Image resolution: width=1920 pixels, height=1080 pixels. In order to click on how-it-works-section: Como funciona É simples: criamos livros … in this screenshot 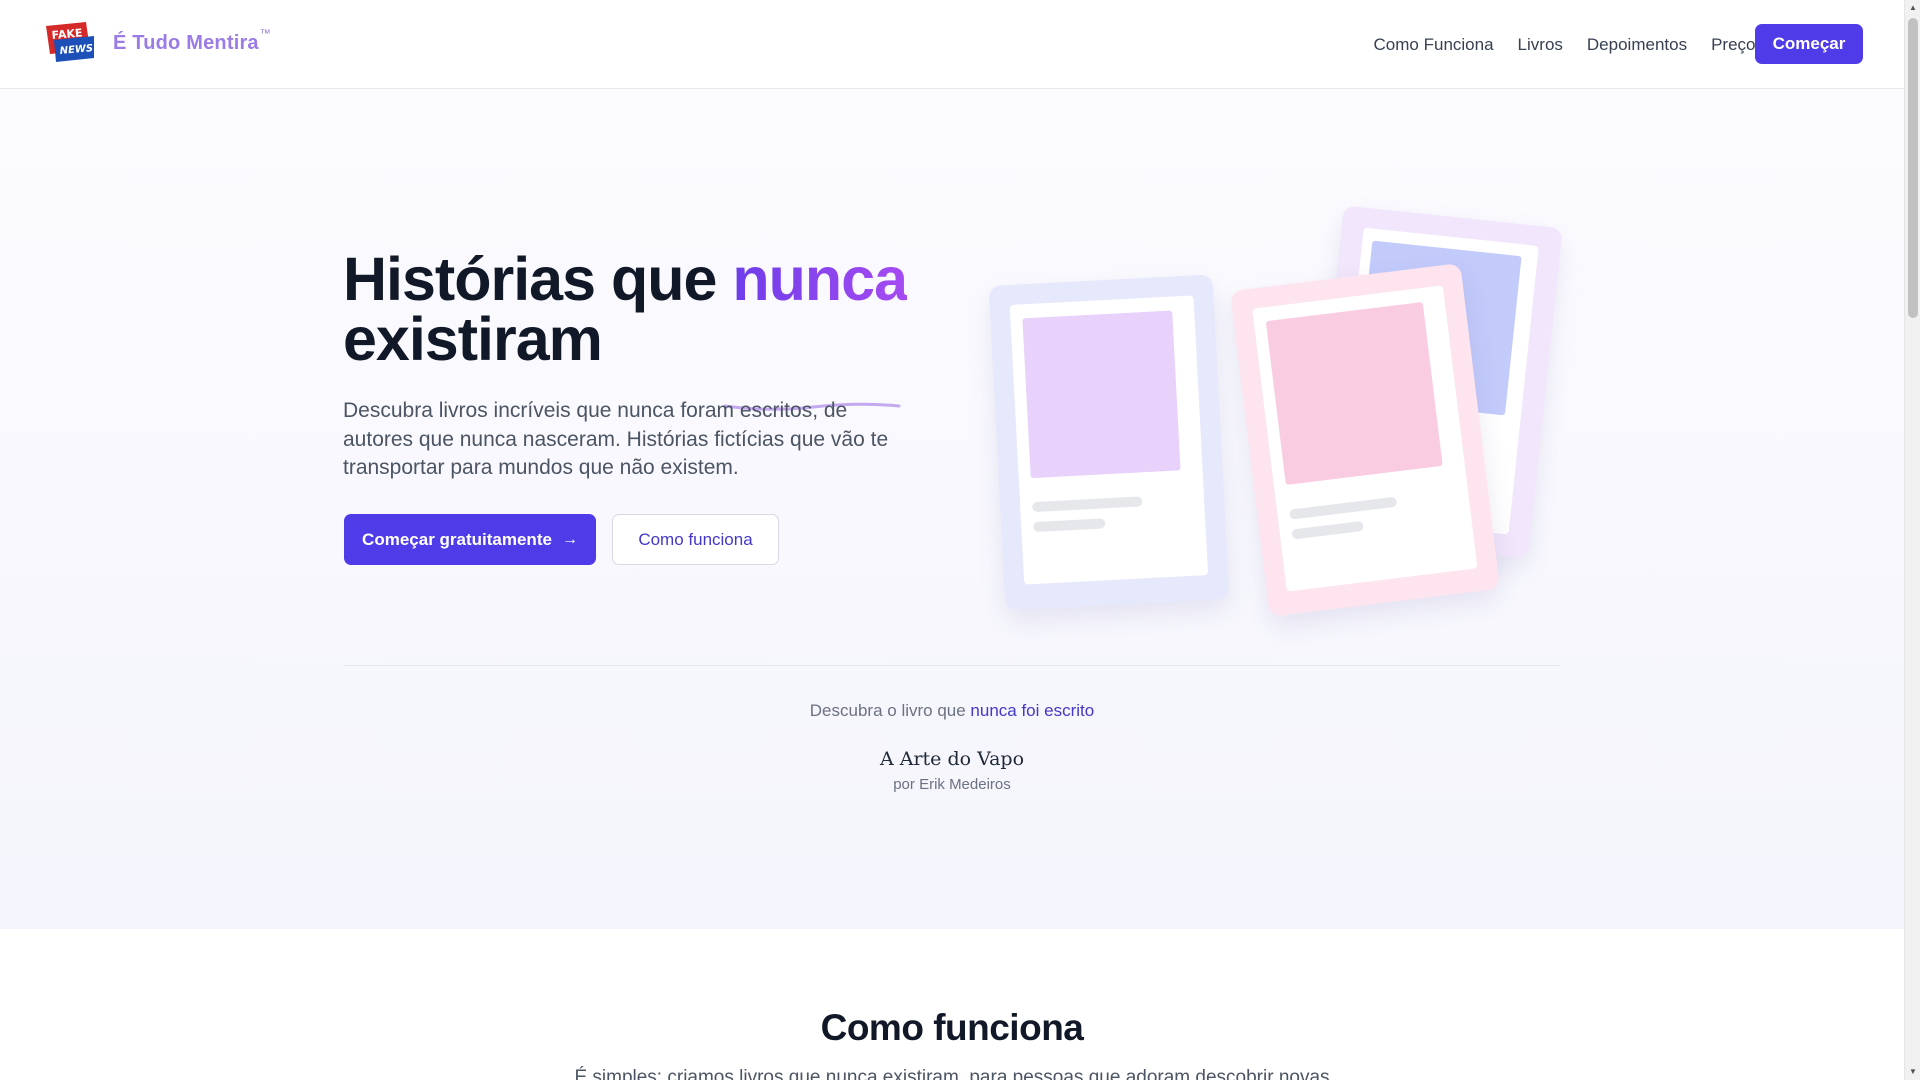, I will do `click(952, 1004)`.